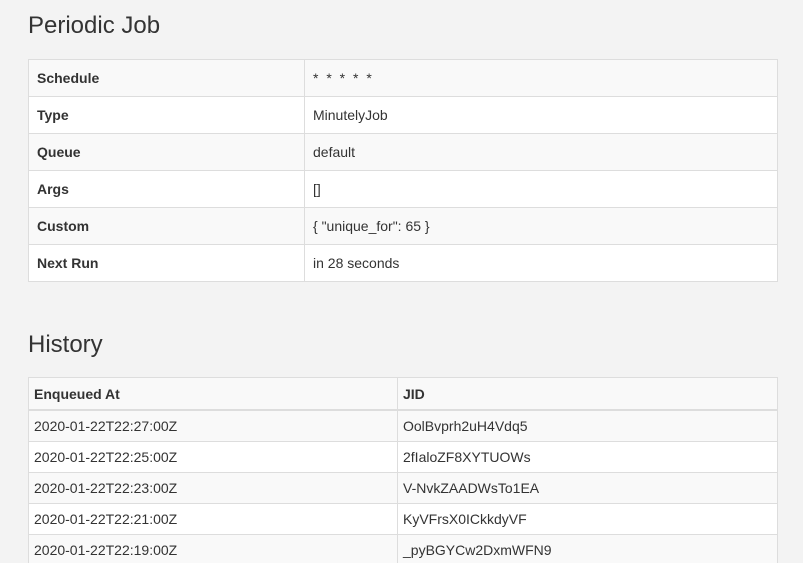 The image size is (803, 563). I want to click on job-key: Type, so click(166, 115).